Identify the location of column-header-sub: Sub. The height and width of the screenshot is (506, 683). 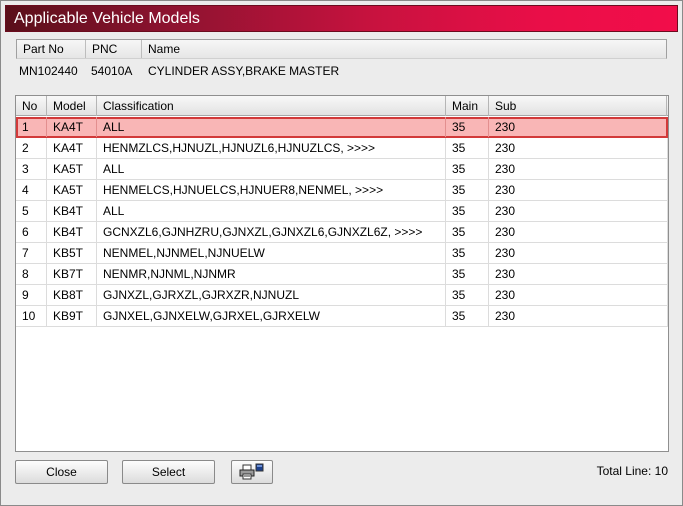
(578, 106).